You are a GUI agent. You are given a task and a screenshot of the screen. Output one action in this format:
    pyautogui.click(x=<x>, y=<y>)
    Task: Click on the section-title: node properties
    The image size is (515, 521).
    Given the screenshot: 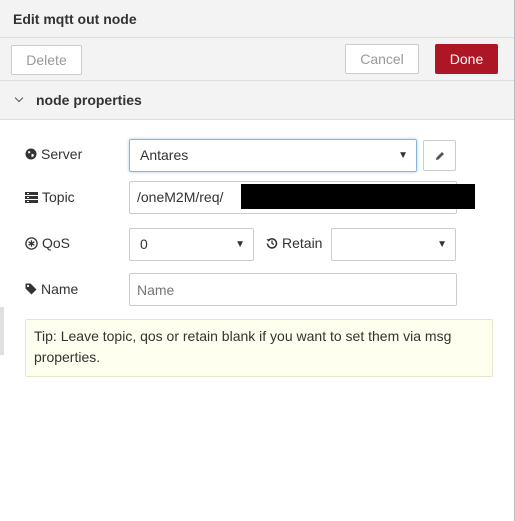 What is the action you would take?
    pyautogui.click(x=89, y=100)
    